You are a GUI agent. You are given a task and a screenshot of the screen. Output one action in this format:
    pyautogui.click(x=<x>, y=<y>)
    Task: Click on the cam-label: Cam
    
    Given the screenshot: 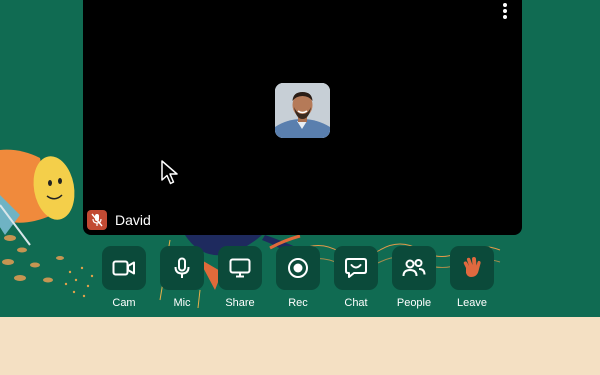 What is the action you would take?
    pyautogui.click(x=124, y=303)
    